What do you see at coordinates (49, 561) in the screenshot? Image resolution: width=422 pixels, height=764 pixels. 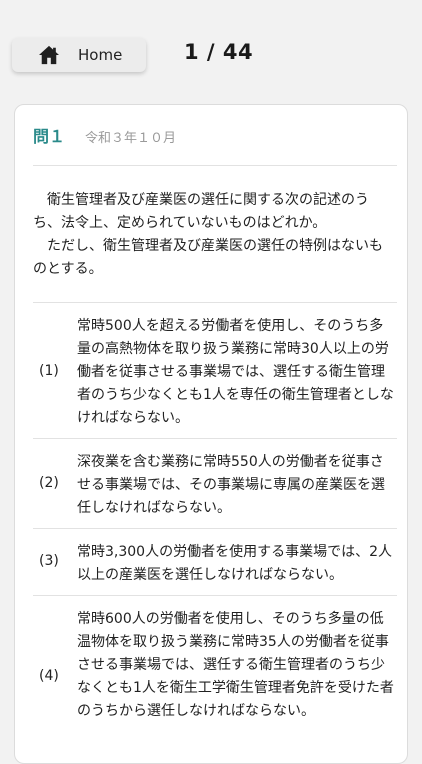 I see `option-number: (3)` at bounding box center [49, 561].